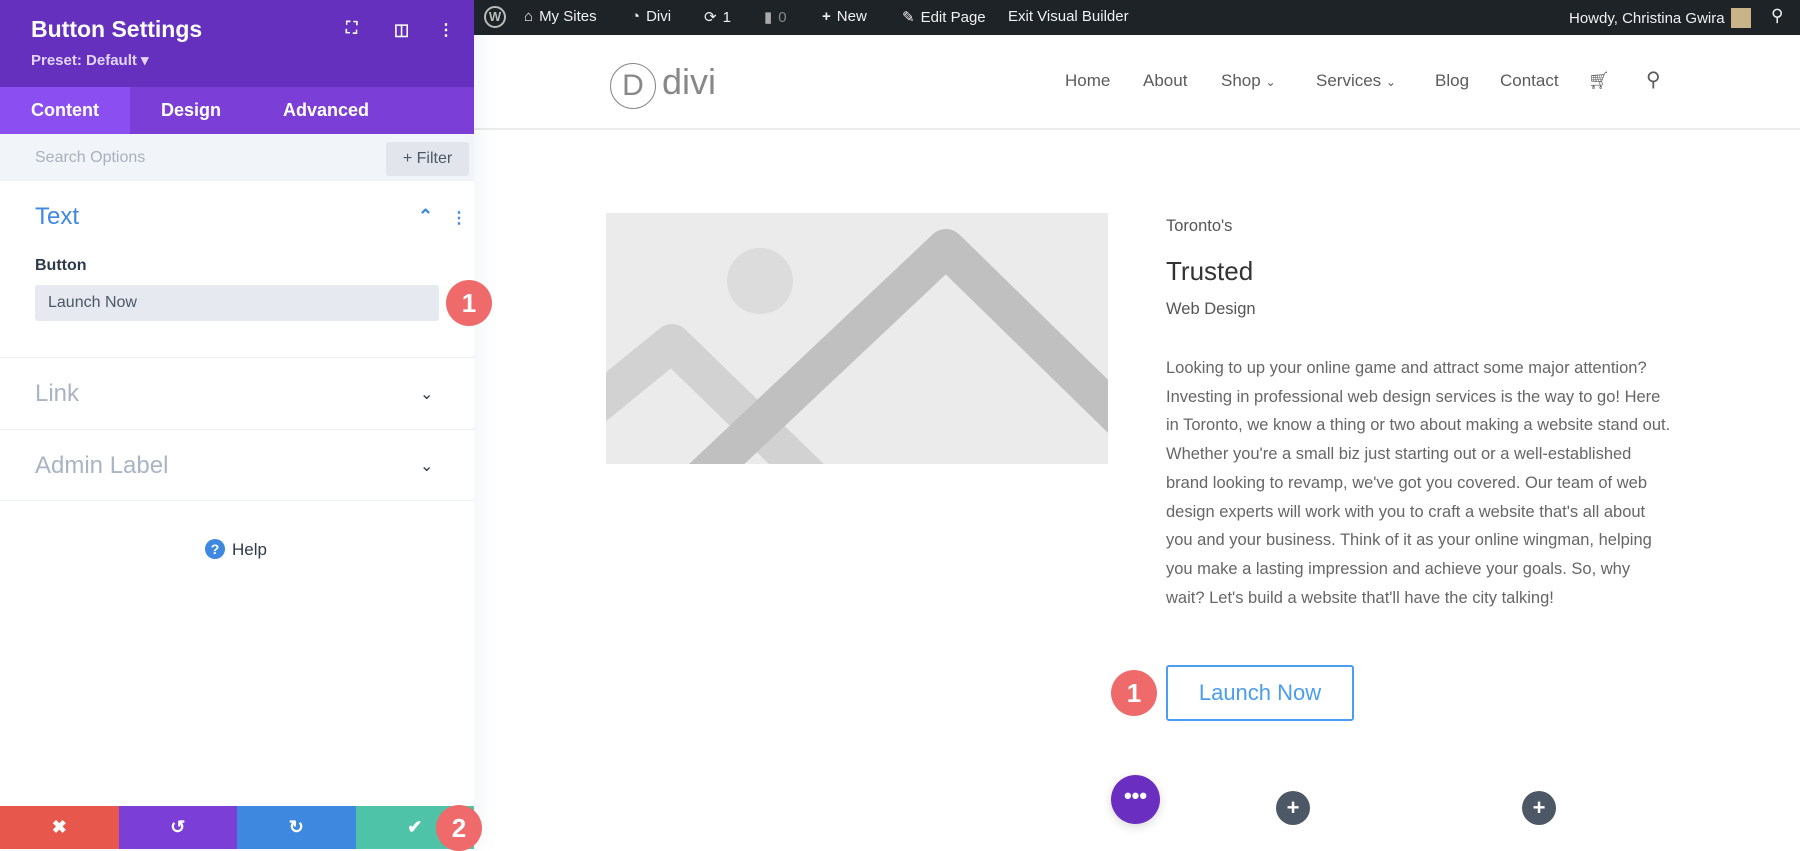 Image resolution: width=1800 pixels, height=851 pixels. What do you see at coordinates (560, 16) in the screenshot?
I see `my-sites-link: ⌂ My Sites` at bounding box center [560, 16].